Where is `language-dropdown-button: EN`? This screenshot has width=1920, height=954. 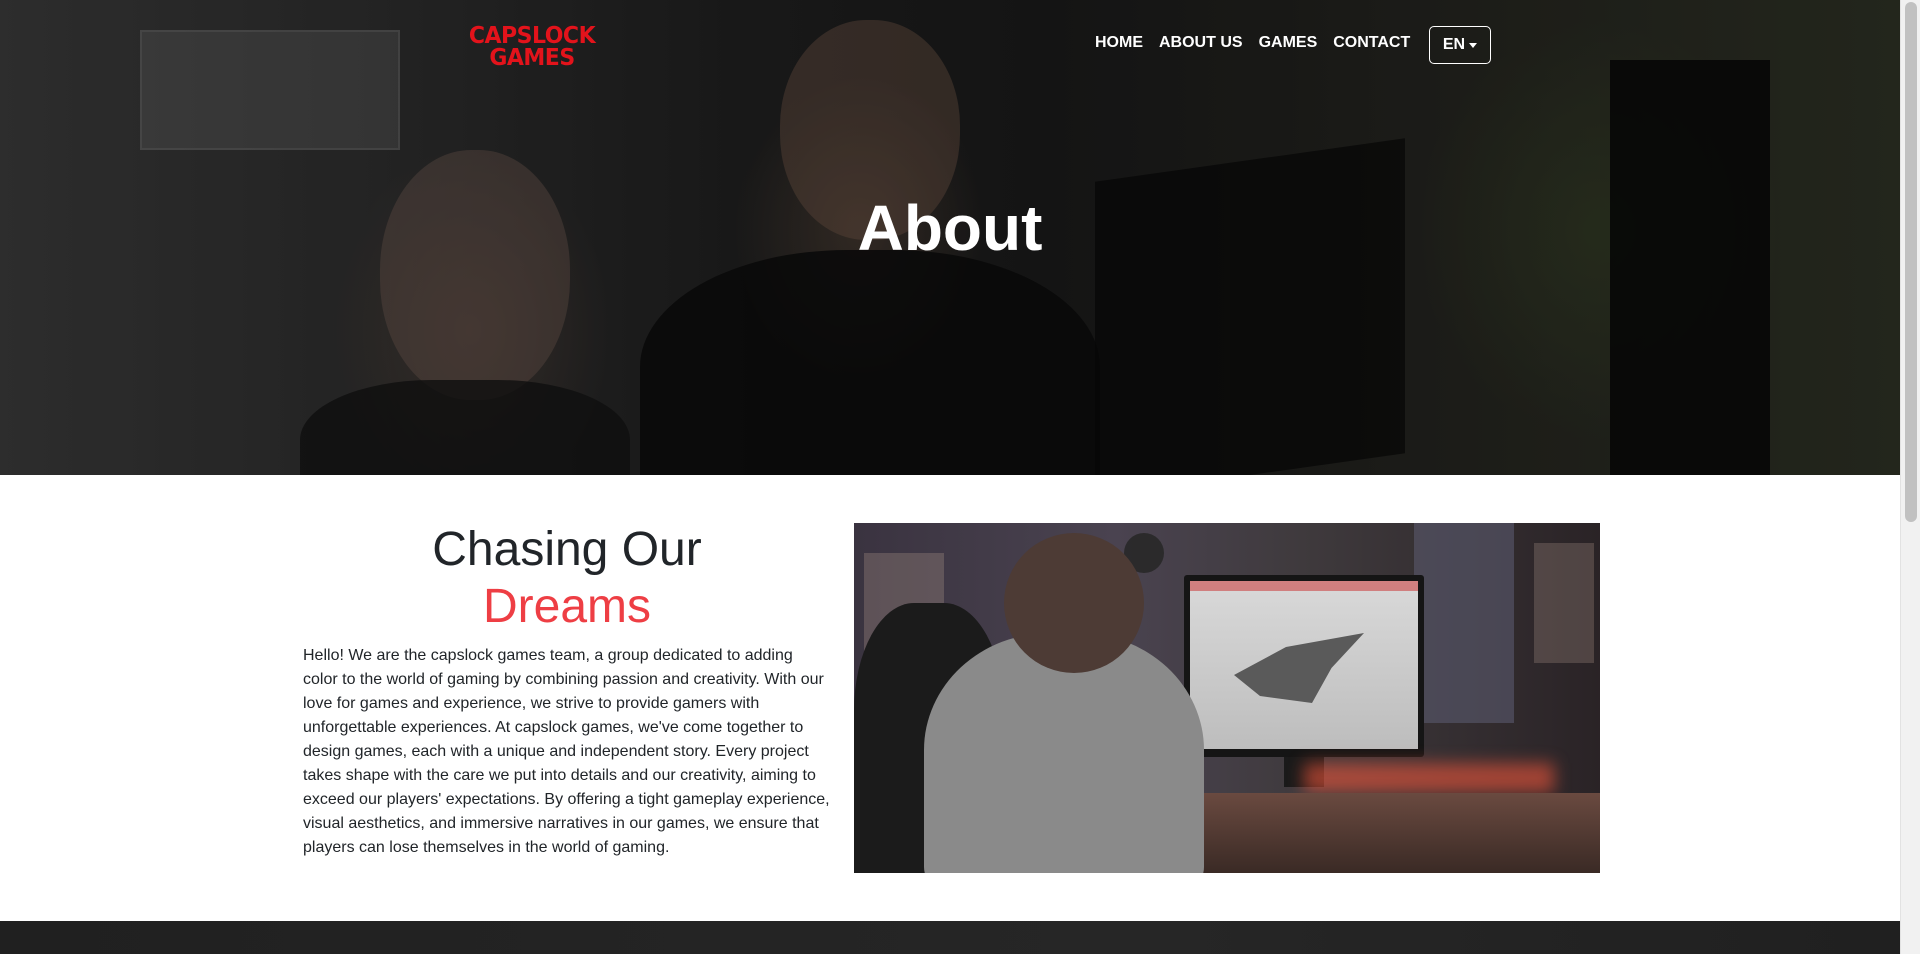
language-dropdown-button: EN is located at coordinates (1460, 45).